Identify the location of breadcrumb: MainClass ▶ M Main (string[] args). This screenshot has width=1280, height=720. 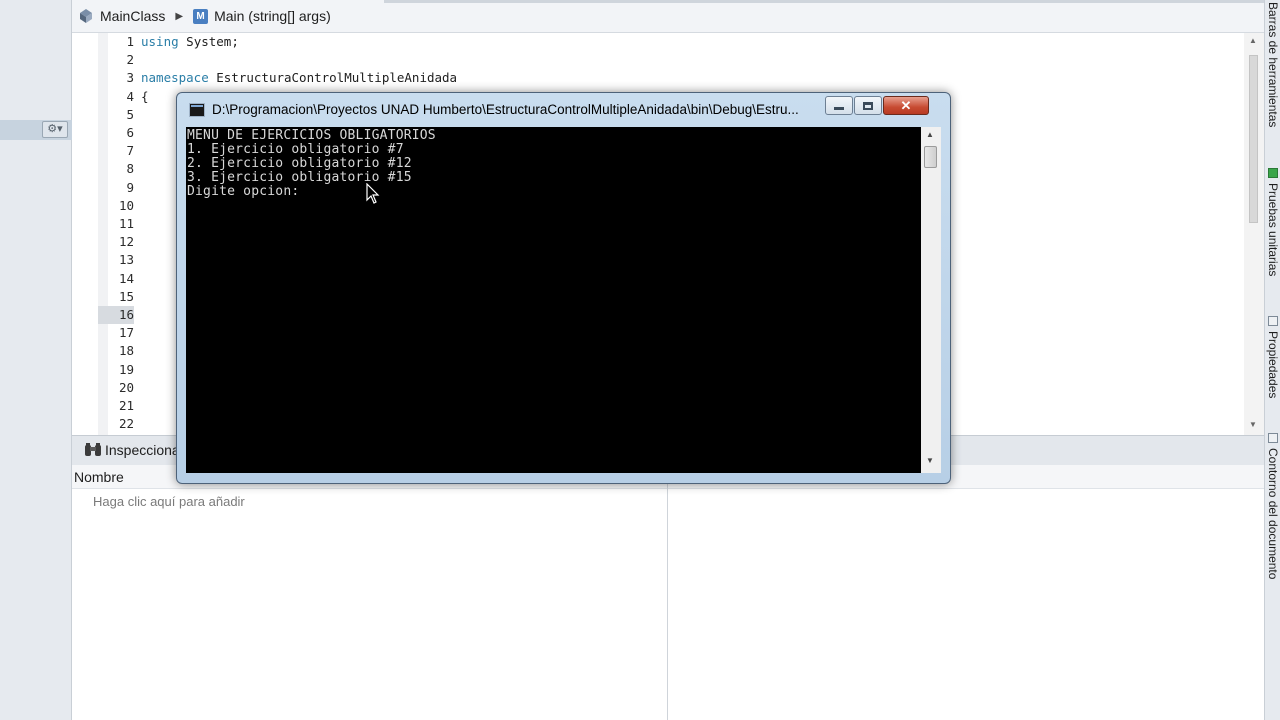
(668, 16).